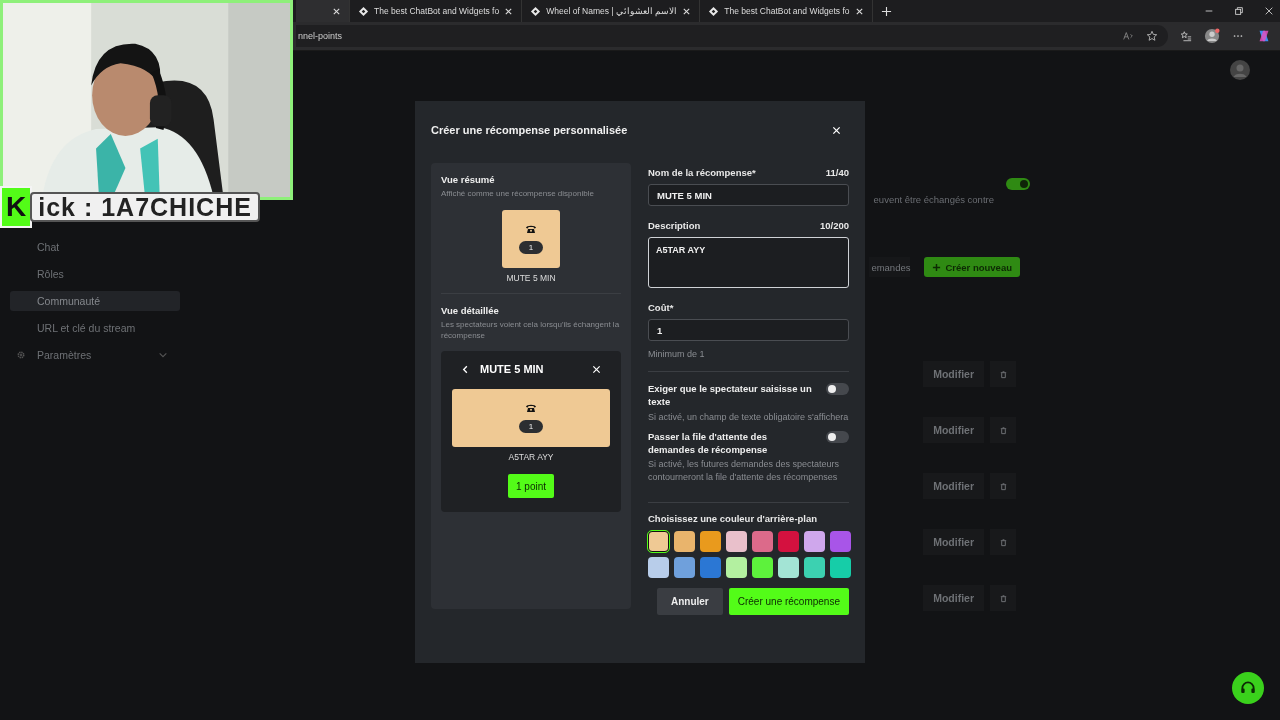 The width and height of the screenshot is (1280, 720). I want to click on favorites-icon, so click(1186, 36).